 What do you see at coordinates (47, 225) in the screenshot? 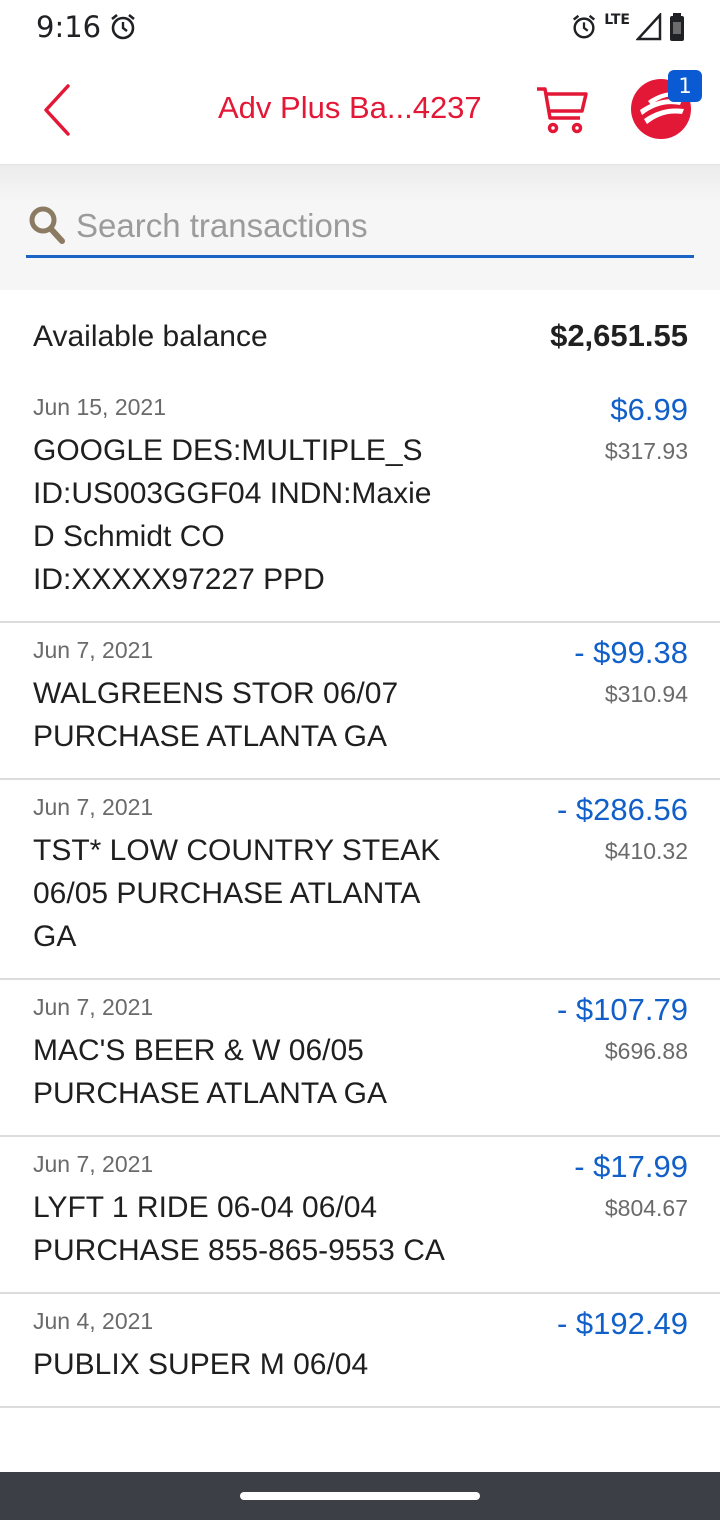
I see `search-icon` at bounding box center [47, 225].